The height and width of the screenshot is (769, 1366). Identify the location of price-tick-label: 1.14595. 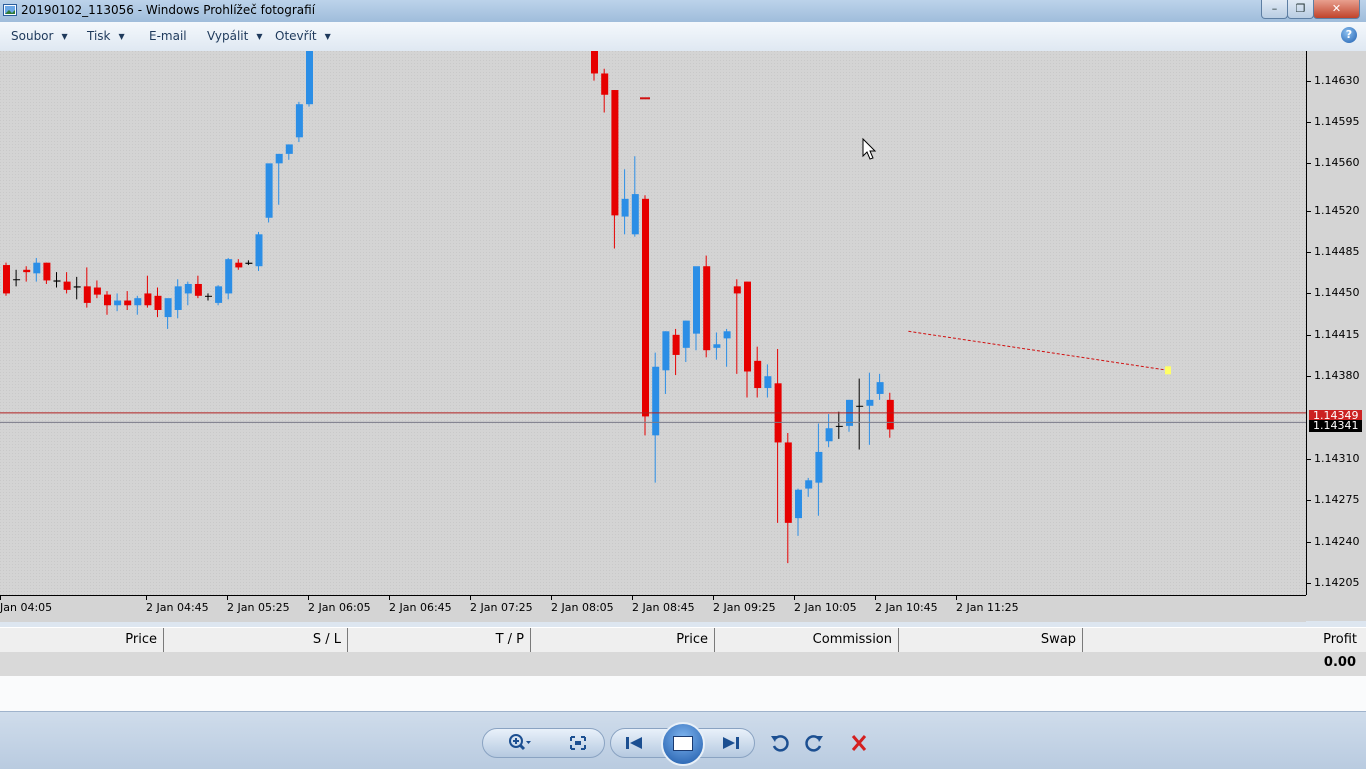
(1337, 121).